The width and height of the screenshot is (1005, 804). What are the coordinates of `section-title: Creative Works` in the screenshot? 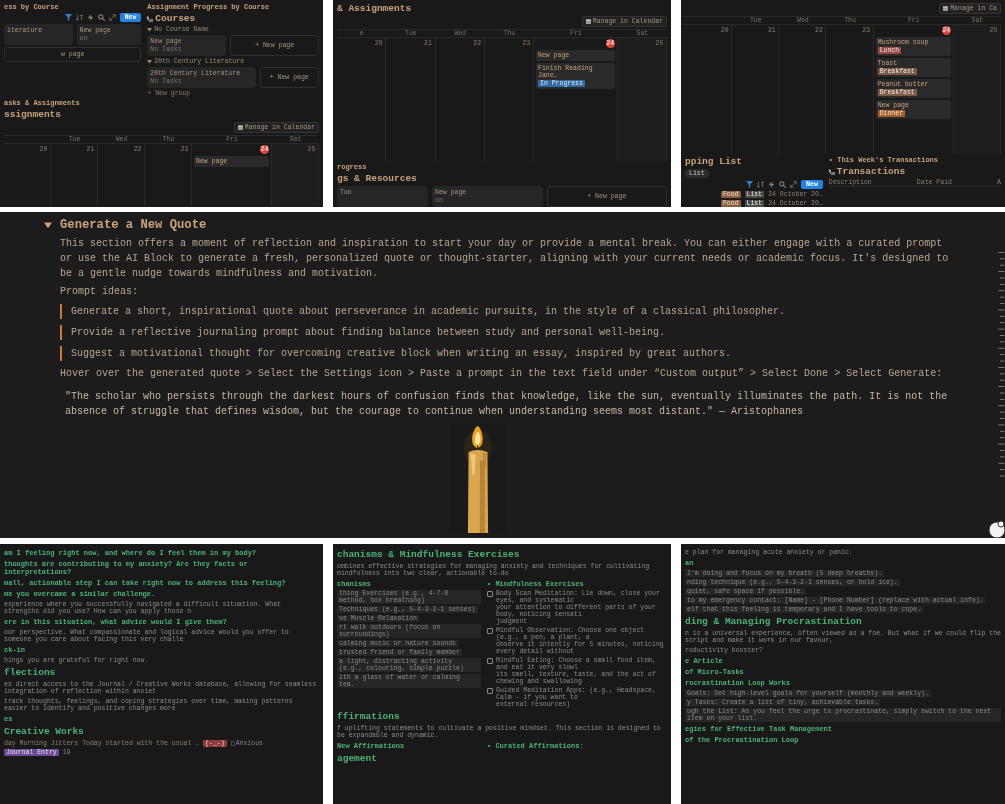 It's located at (44, 731).